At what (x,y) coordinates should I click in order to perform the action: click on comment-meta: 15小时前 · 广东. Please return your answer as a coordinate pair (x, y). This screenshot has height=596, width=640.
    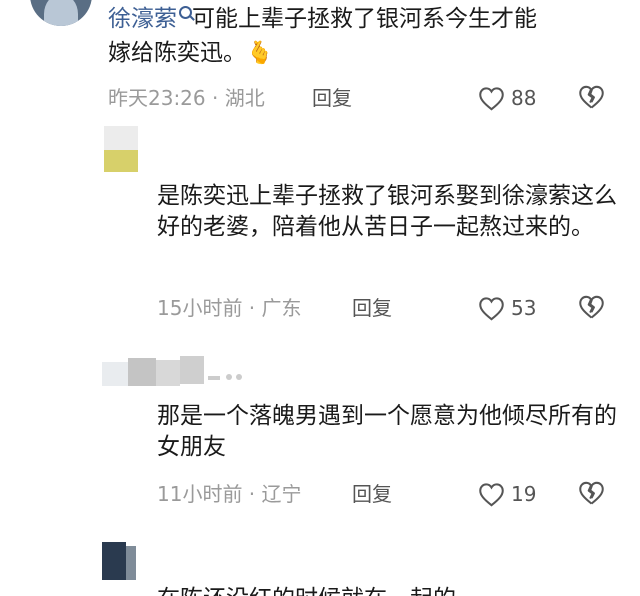
    Looking at the image, I should click on (229, 308).